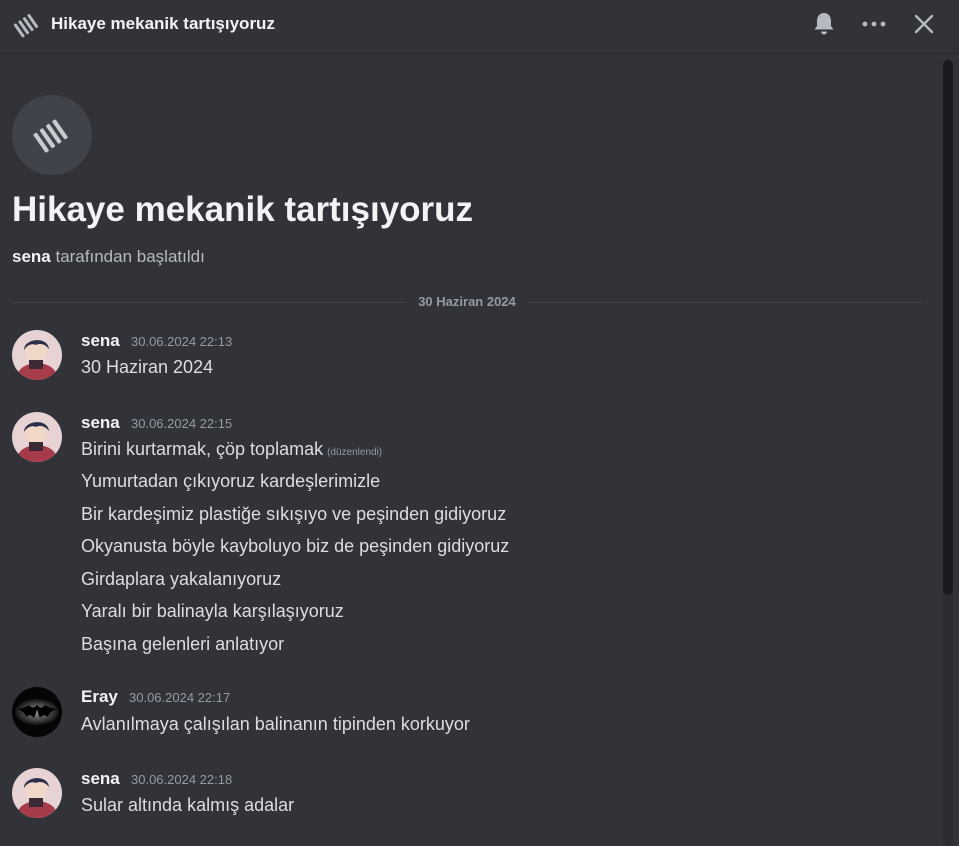 The height and width of the screenshot is (846, 959). Describe the element at coordinates (31, 256) in the screenshot. I see `starter-name: sena` at that location.